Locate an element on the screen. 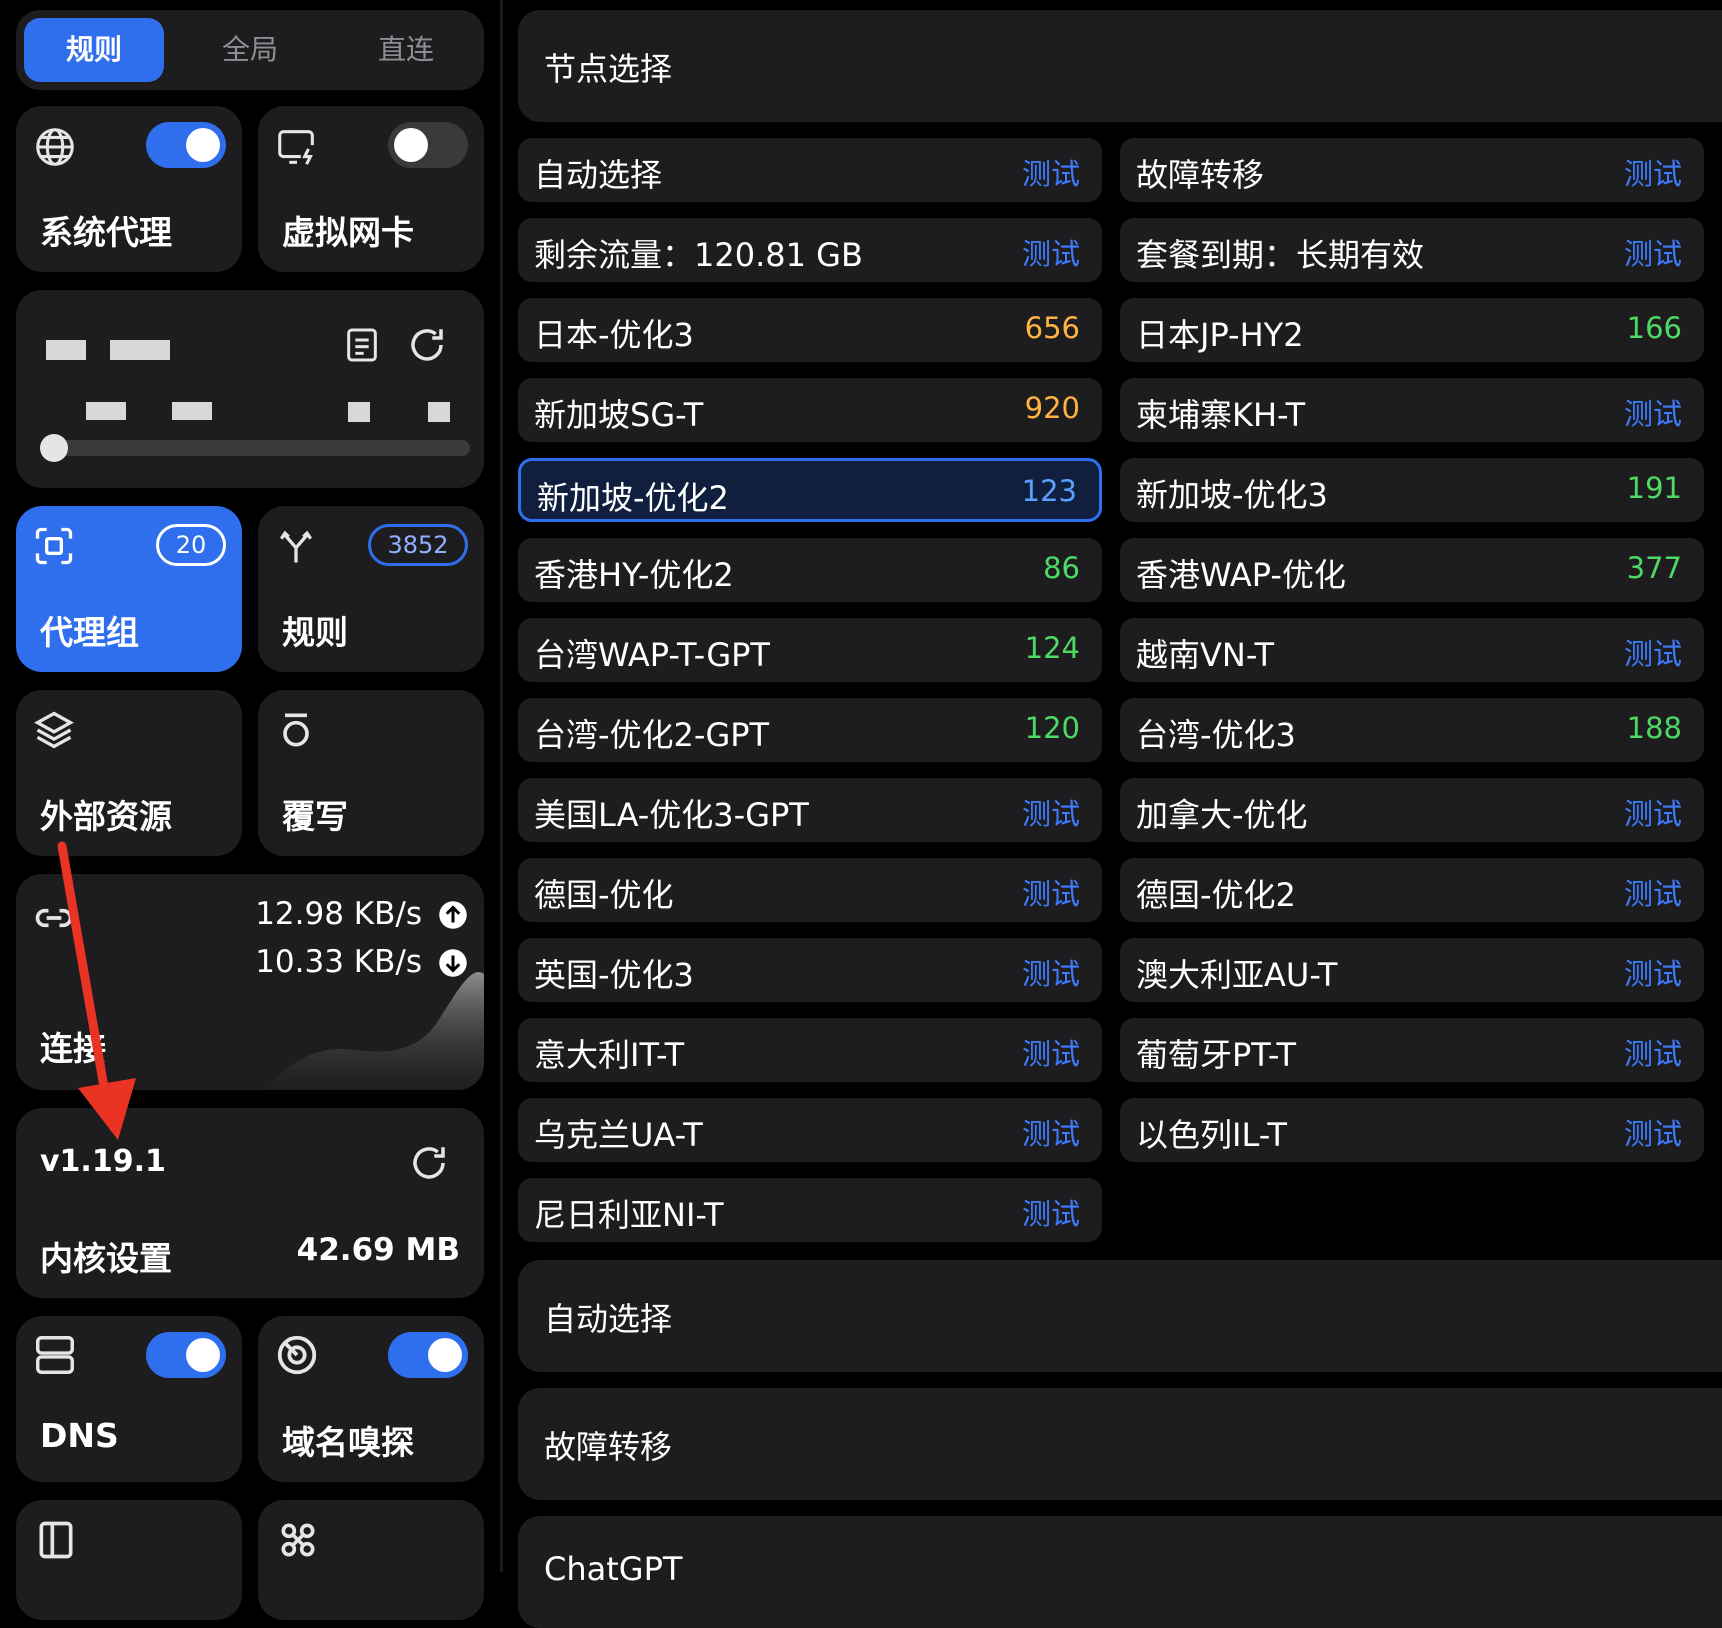 Image resolution: width=1722 pixels, height=1628 pixels. proxy-node: 以色列IL-T 测试 is located at coordinates (1412, 1130).